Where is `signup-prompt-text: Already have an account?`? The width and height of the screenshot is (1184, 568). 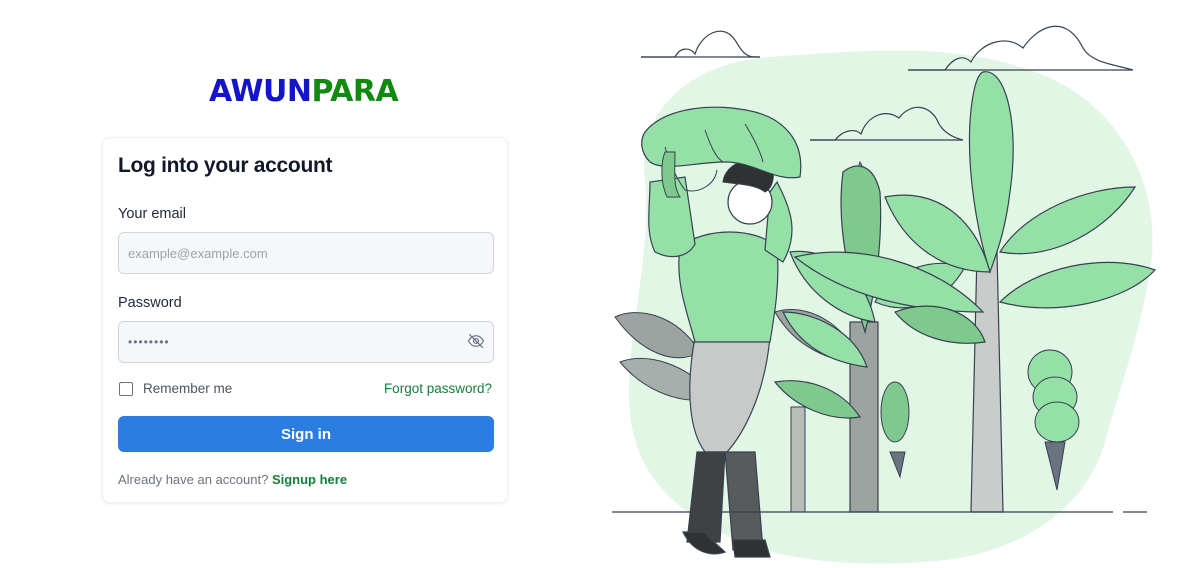 signup-prompt-text: Already have an account? is located at coordinates (193, 479).